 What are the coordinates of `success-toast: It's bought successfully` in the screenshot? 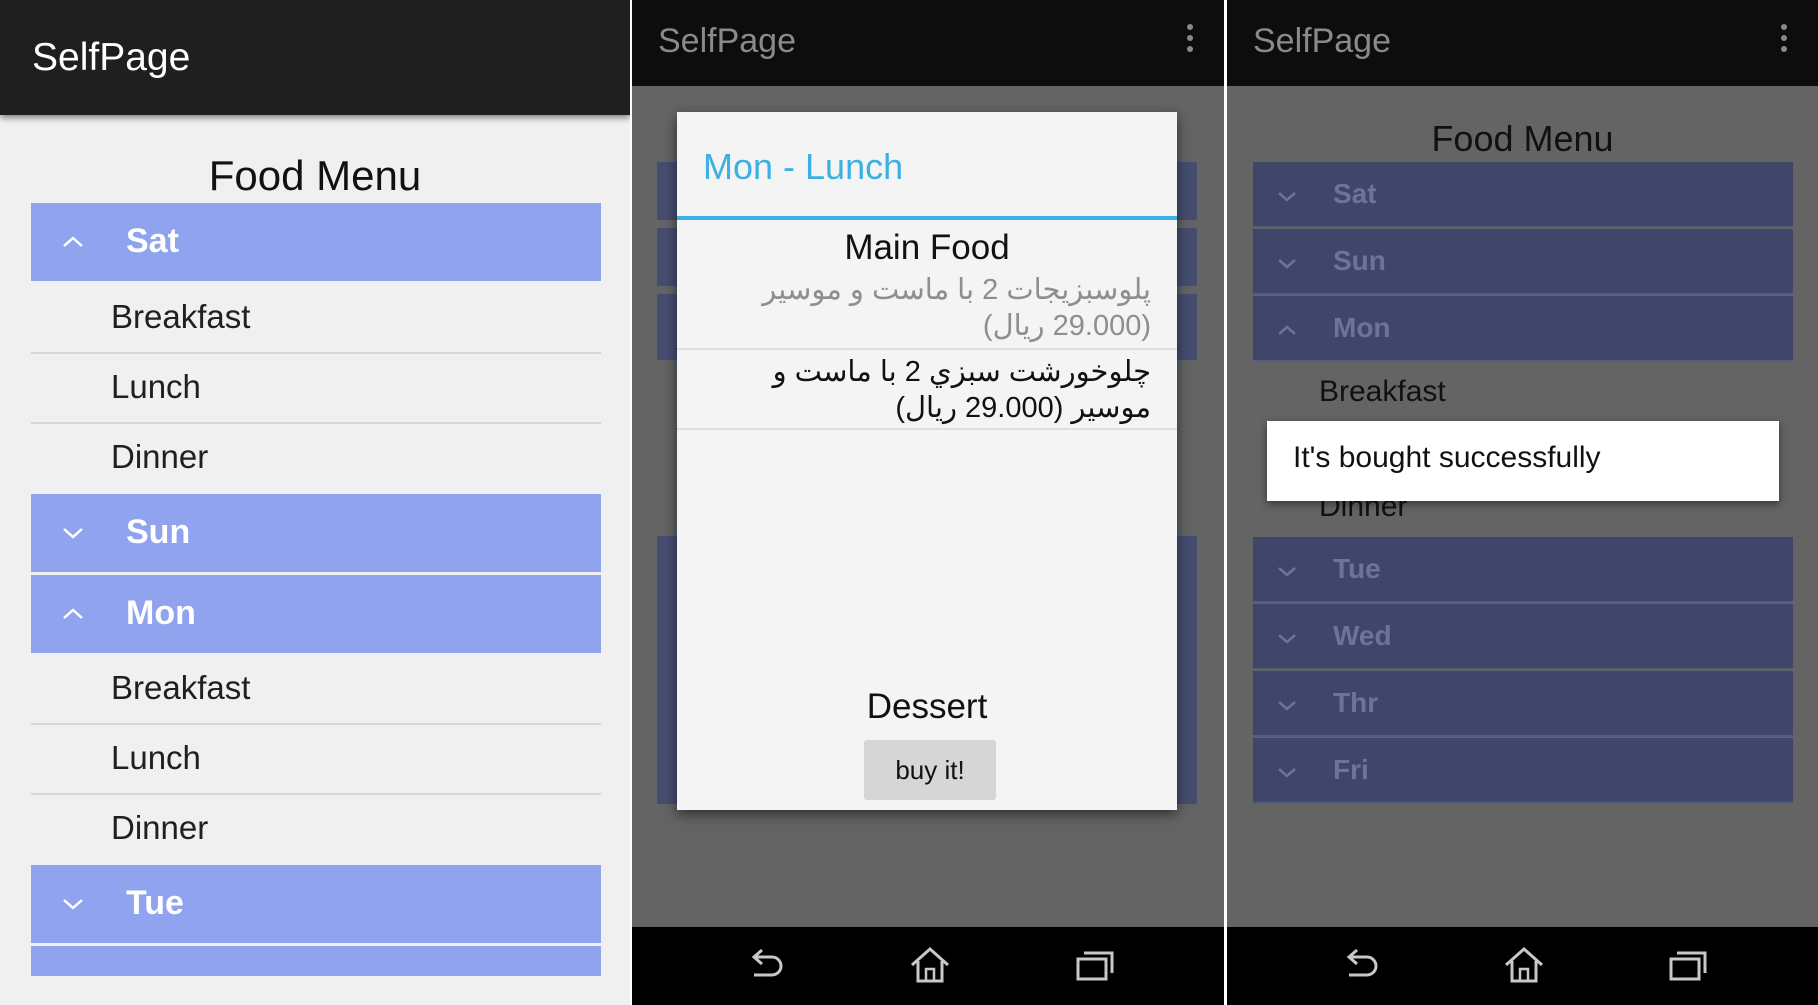 It's located at (1523, 461).